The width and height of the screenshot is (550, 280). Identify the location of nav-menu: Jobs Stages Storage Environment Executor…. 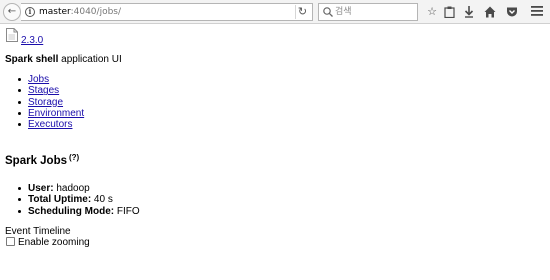
(49, 102).